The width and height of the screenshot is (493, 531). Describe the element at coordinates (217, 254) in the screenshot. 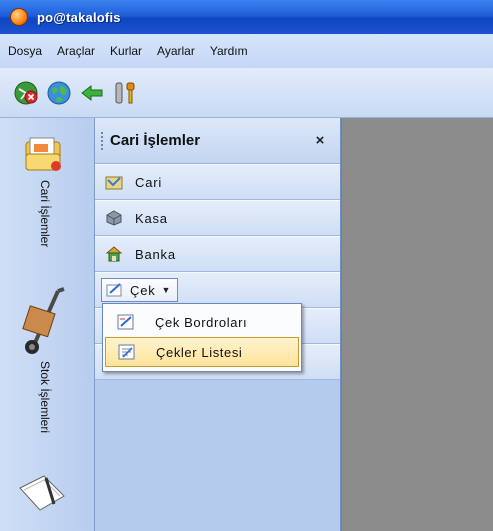

I see `nav-item-banka: Banka` at that location.